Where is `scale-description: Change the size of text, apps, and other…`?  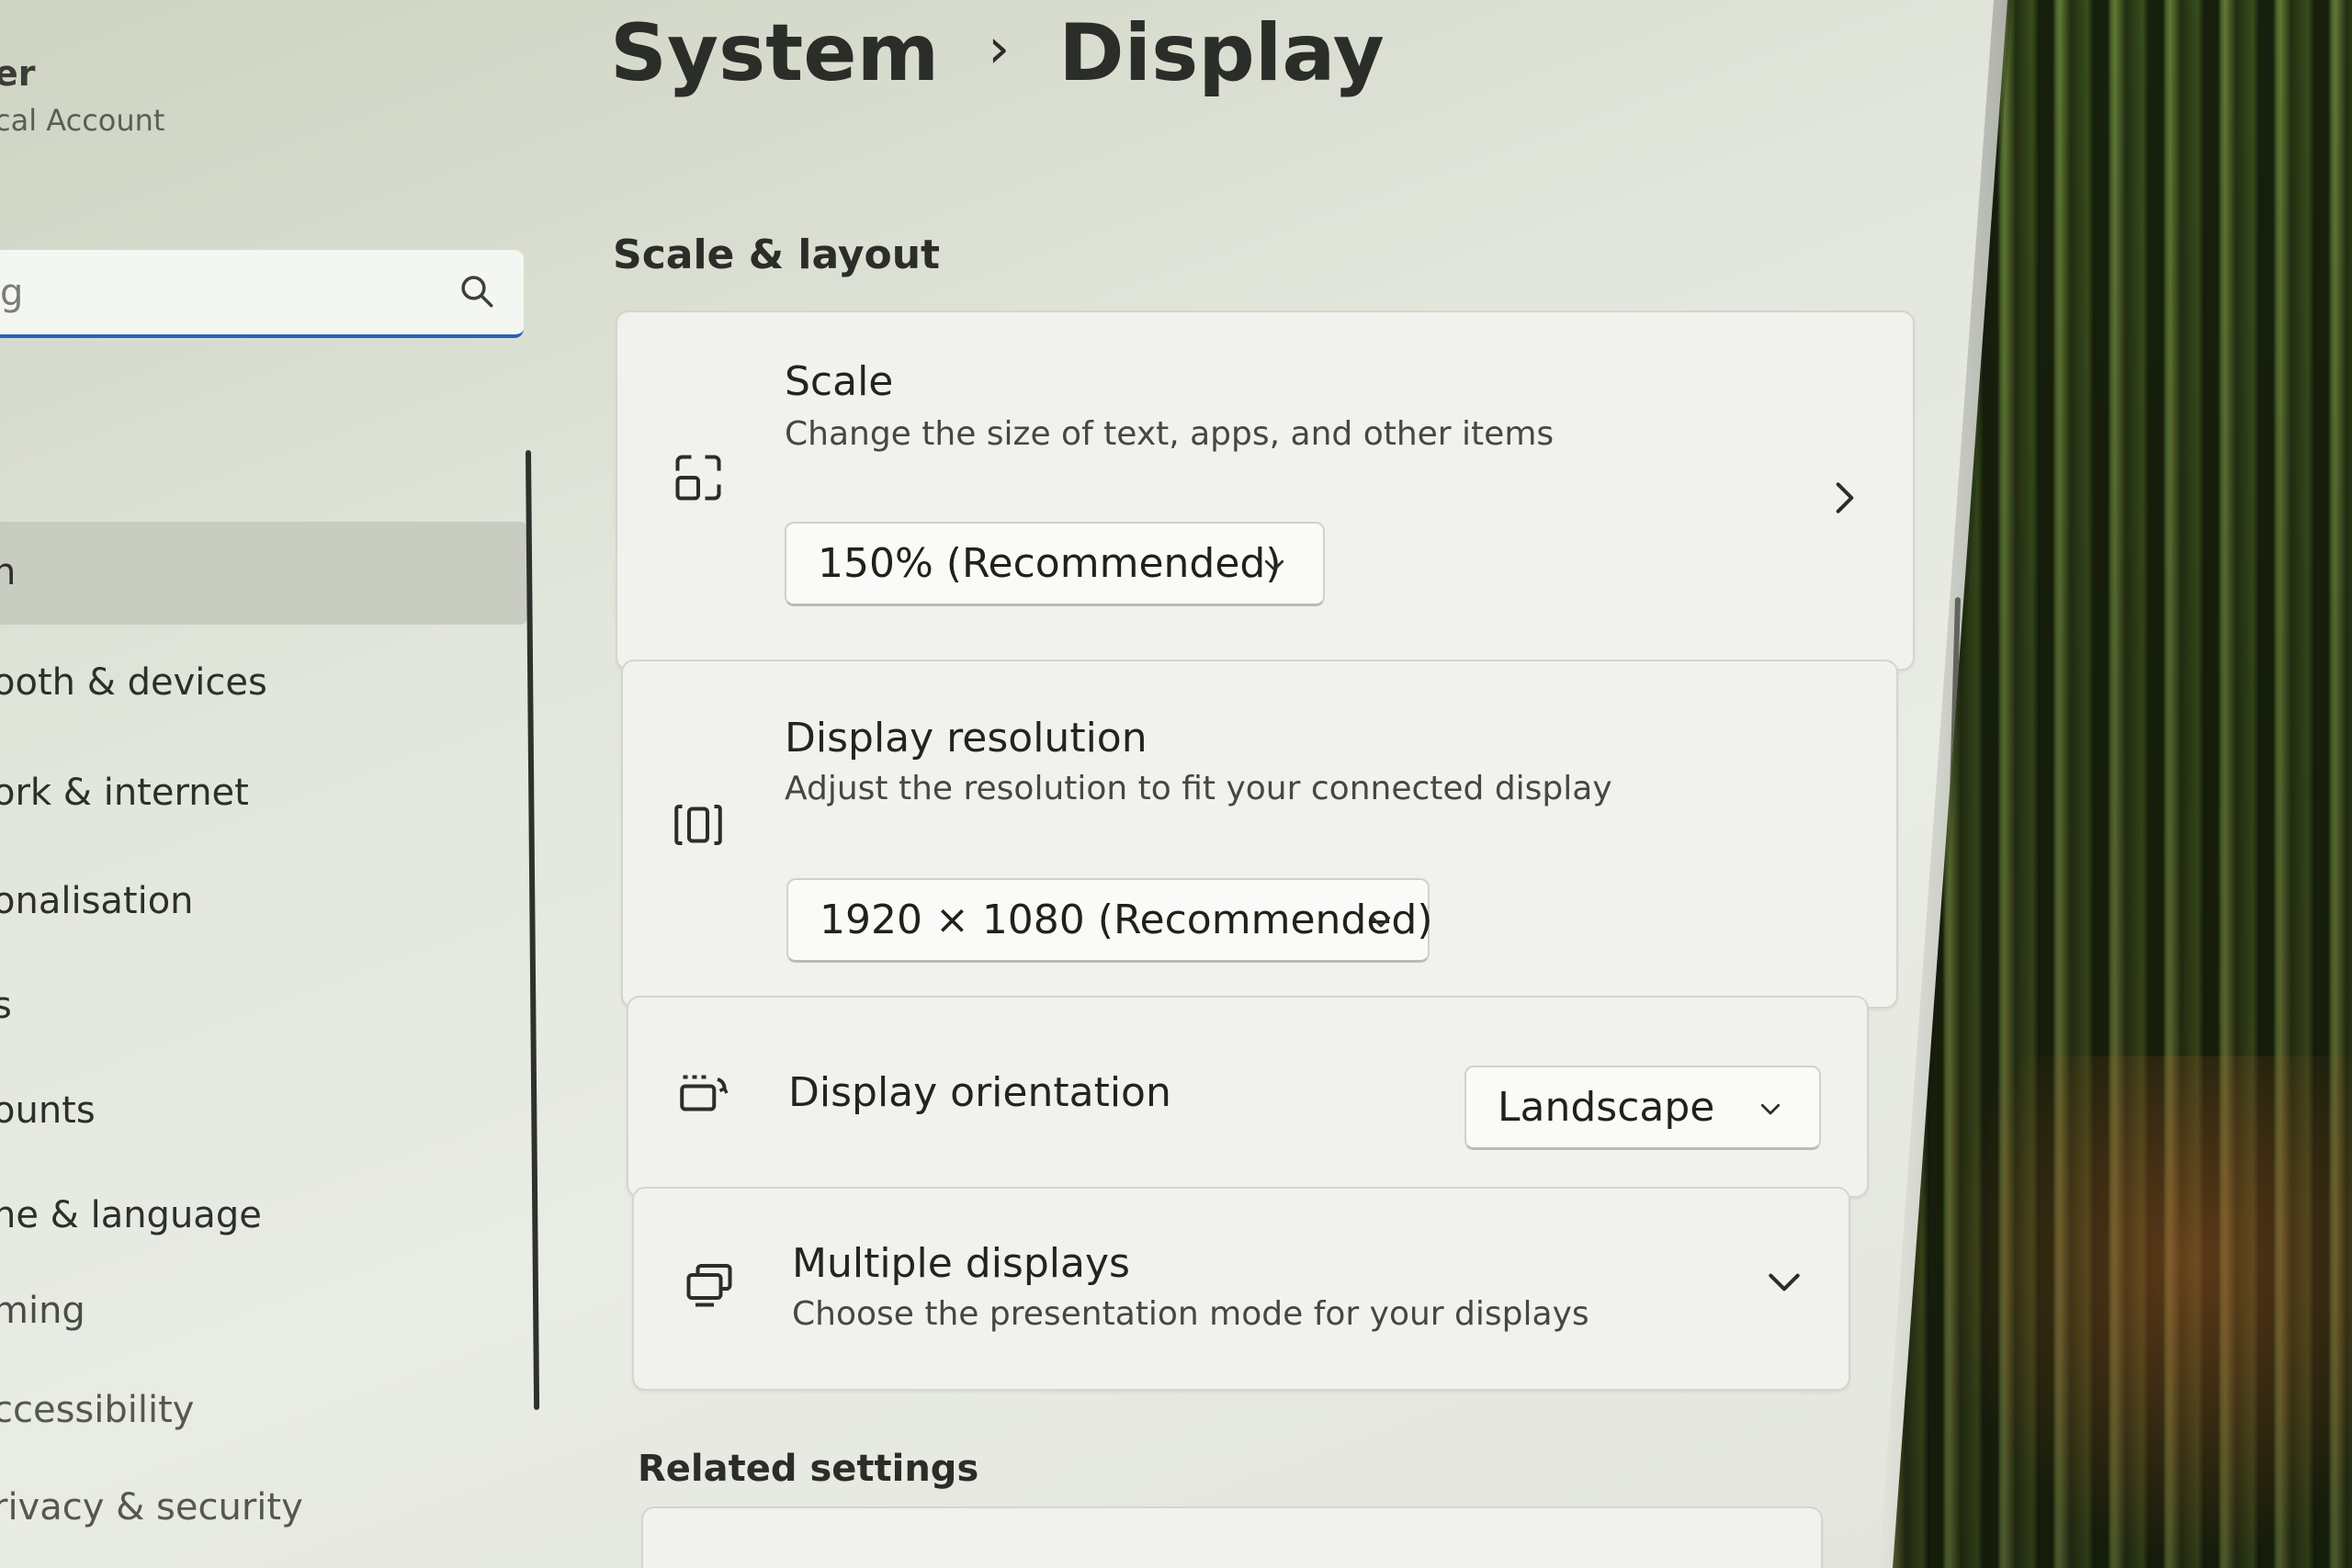 scale-description: Change the size of text, apps, and other… is located at coordinates (1170, 434).